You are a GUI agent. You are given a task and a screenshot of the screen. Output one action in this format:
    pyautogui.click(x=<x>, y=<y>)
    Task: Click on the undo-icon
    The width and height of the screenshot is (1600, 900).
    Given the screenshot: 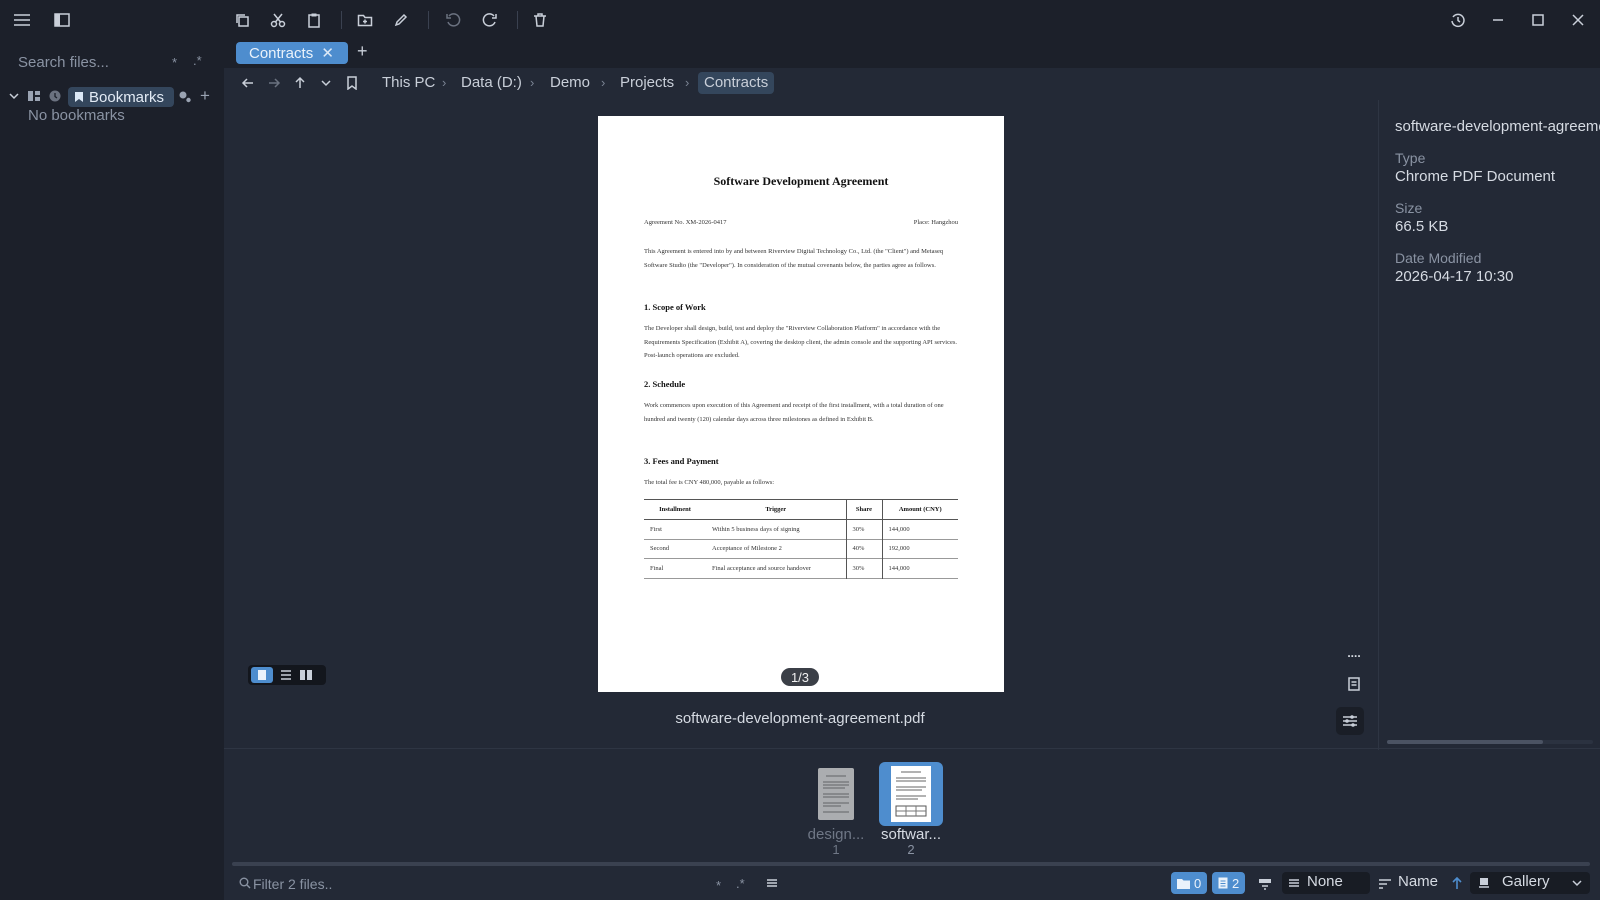 What is the action you would take?
    pyautogui.click(x=453, y=20)
    